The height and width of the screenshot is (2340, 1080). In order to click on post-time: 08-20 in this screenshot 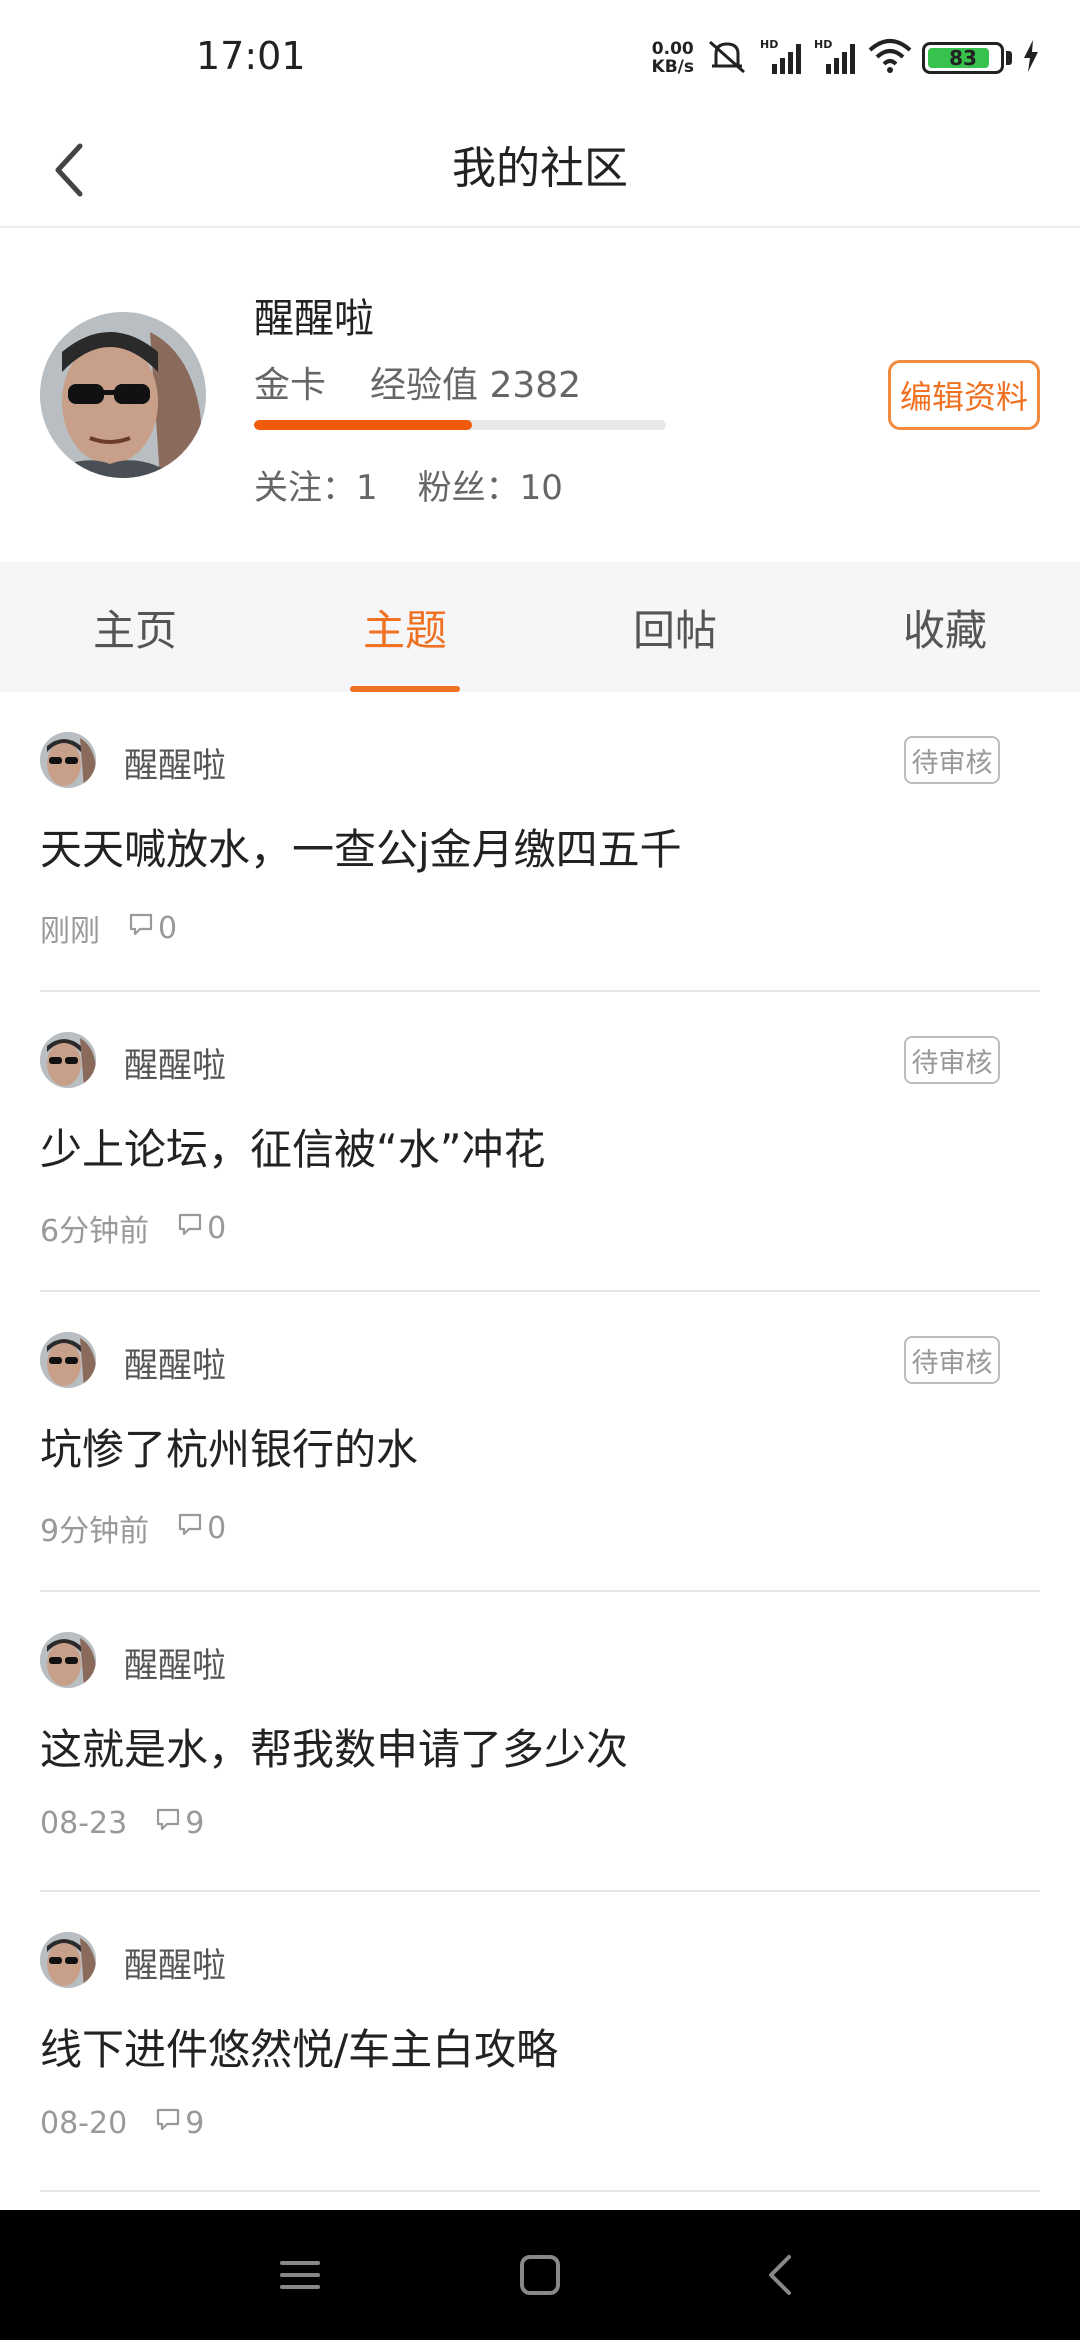, I will do `click(84, 2123)`.